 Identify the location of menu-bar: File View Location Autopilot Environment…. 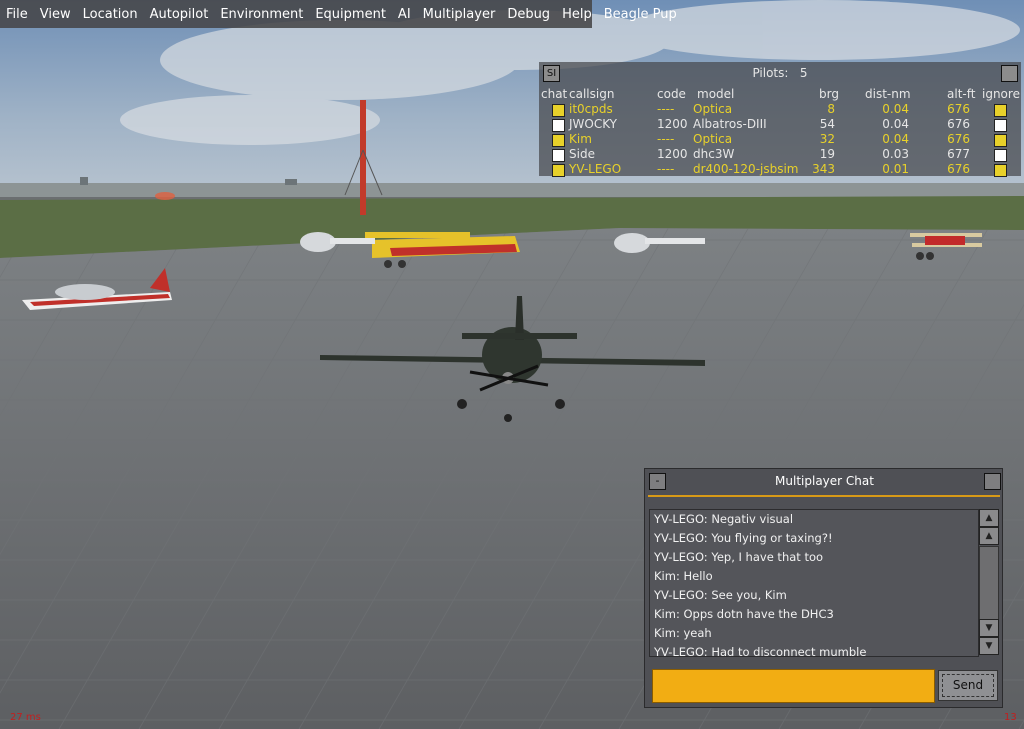
(338, 14).